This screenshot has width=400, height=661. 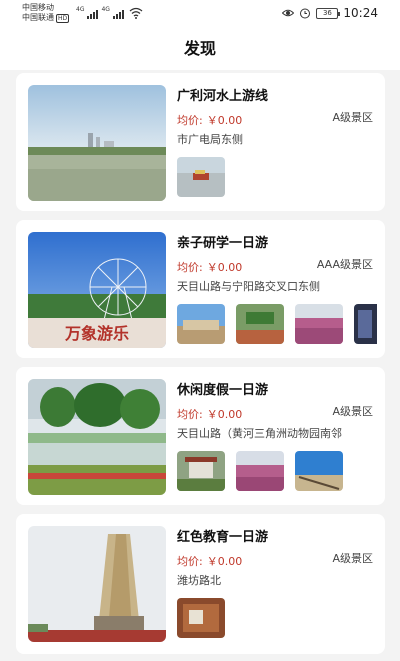 What do you see at coordinates (200, 15) in the screenshot?
I see `status-bar: 中国移动 中国联通 HD 4G 4G 36 10:24` at bounding box center [200, 15].